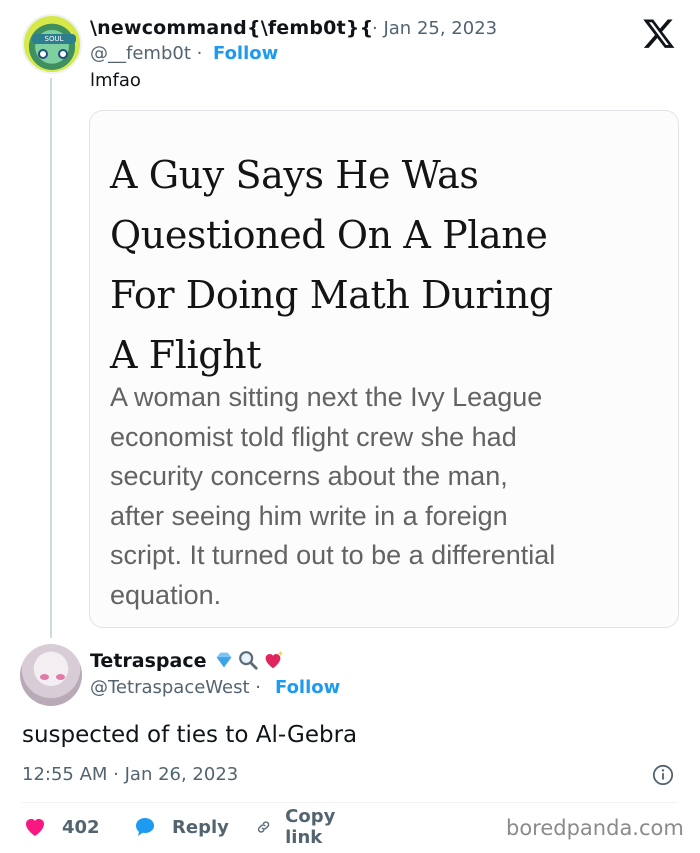 This screenshot has width=700, height=853. I want to click on x-logo-icon, so click(659, 33).